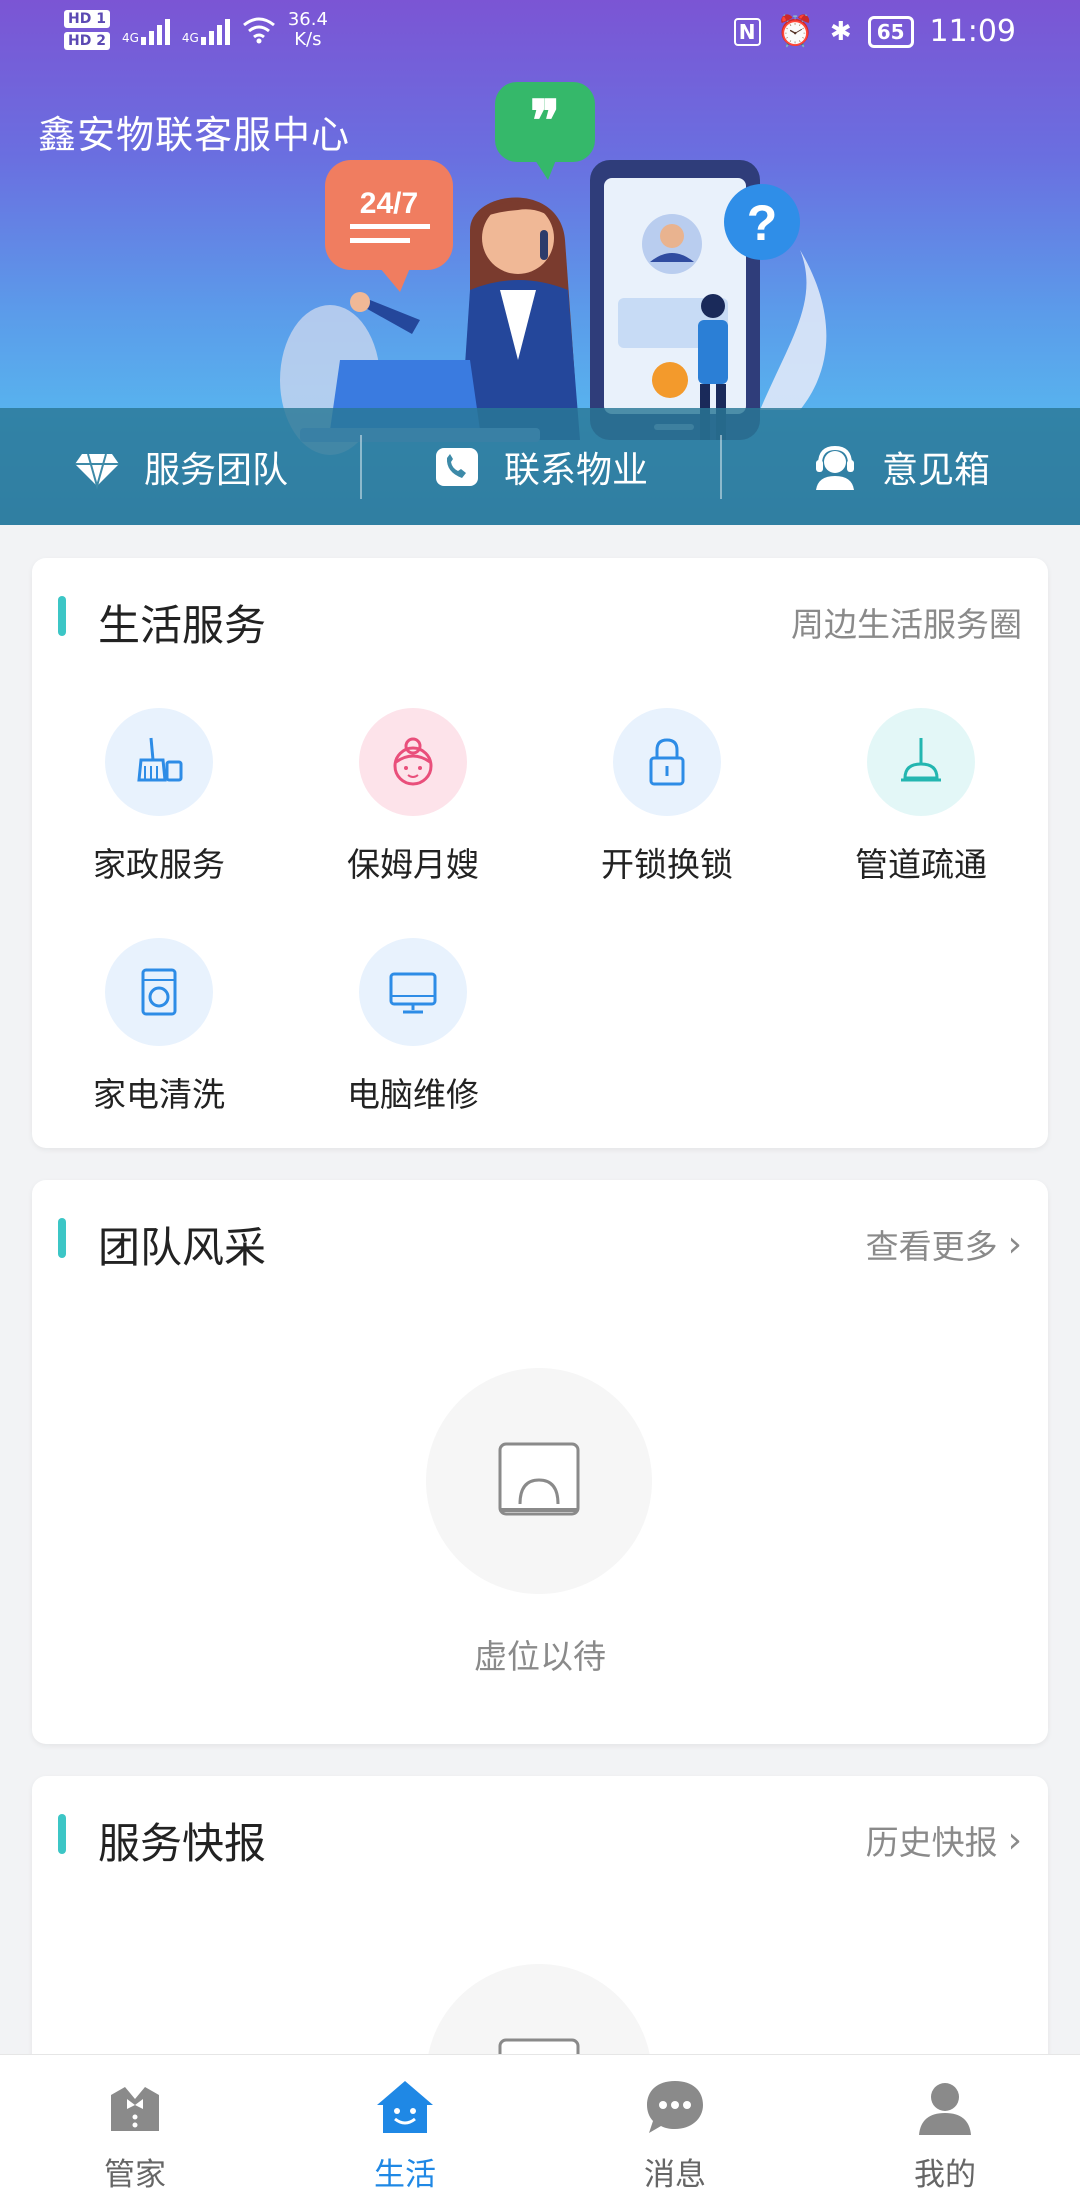  I want to click on bubble-24-7: 24/7, so click(389, 203).